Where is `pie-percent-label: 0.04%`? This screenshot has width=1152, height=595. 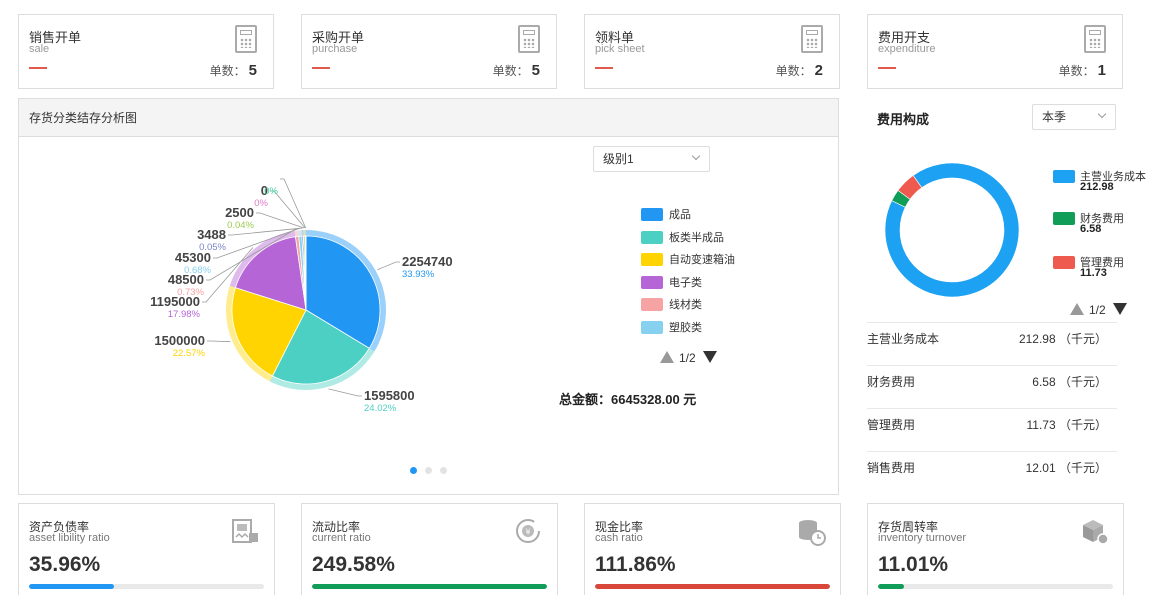
pie-percent-label: 0.04% is located at coordinates (240, 225).